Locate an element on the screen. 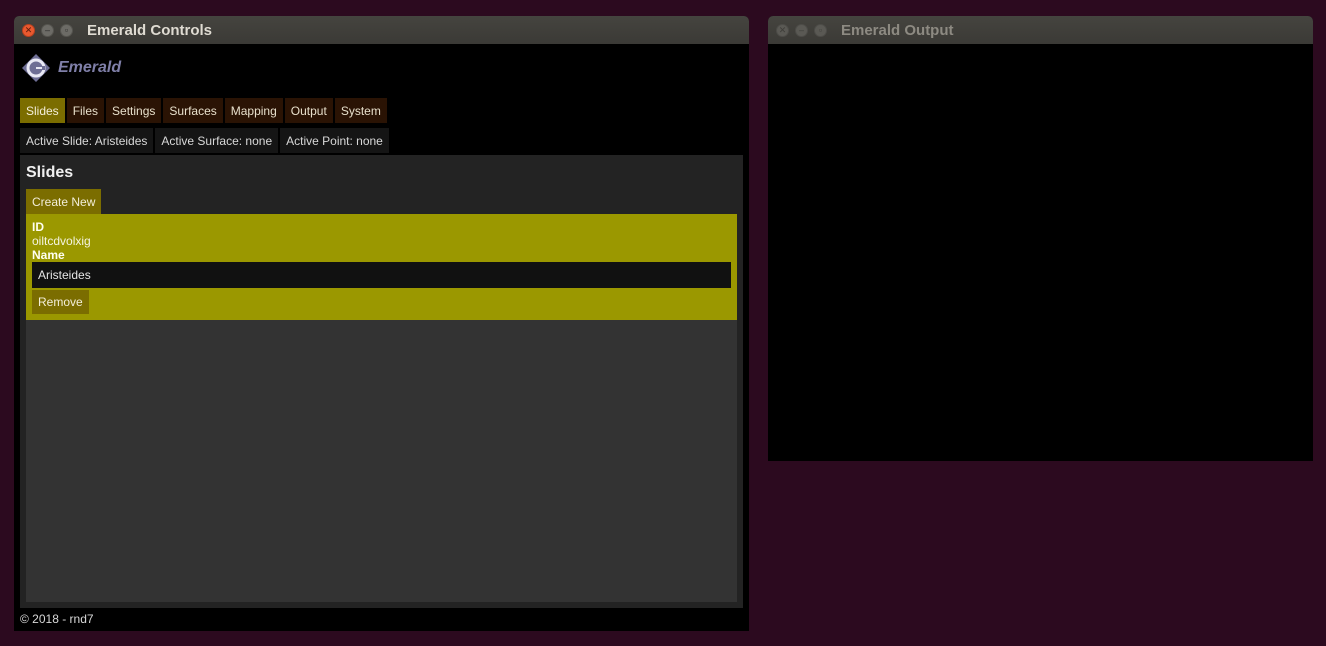  tab-files: Files is located at coordinates (85, 110).